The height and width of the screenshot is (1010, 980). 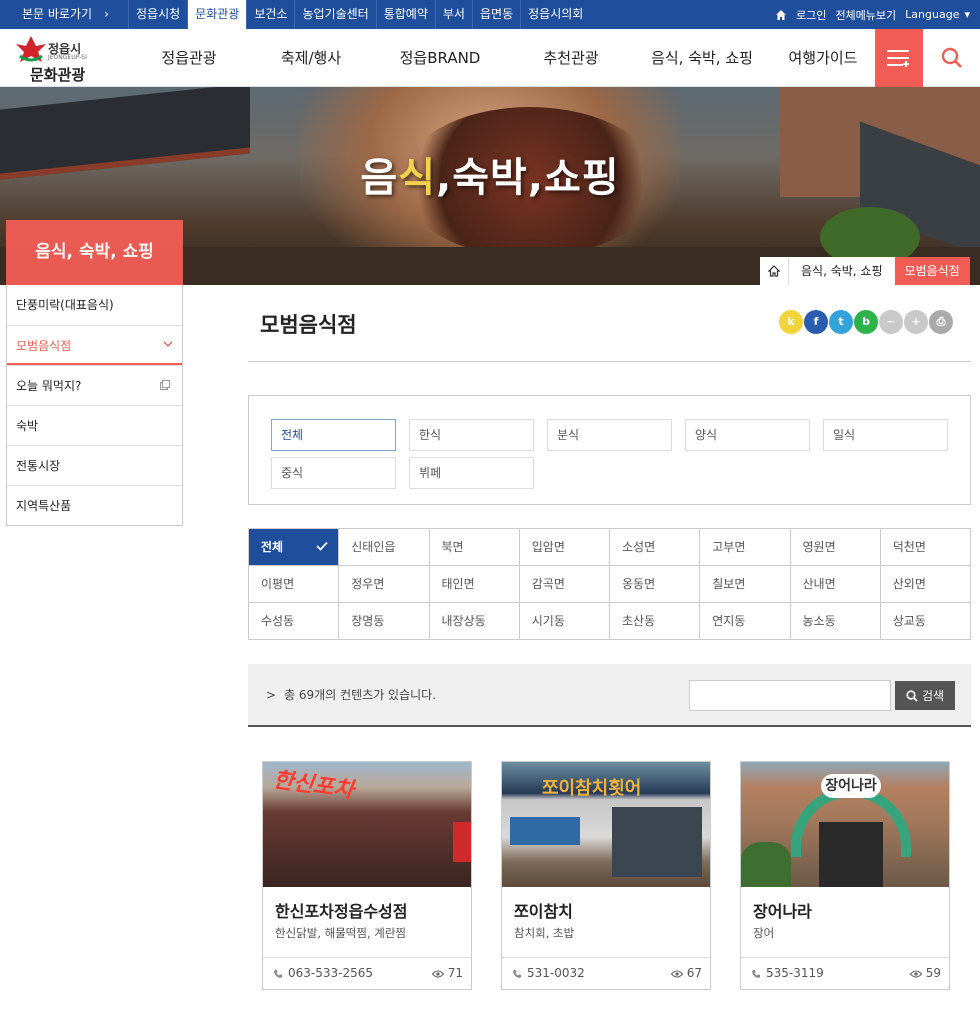 What do you see at coordinates (334, 14) in the screenshot?
I see `topmenu-item: 농업기술센터` at bounding box center [334, 14].